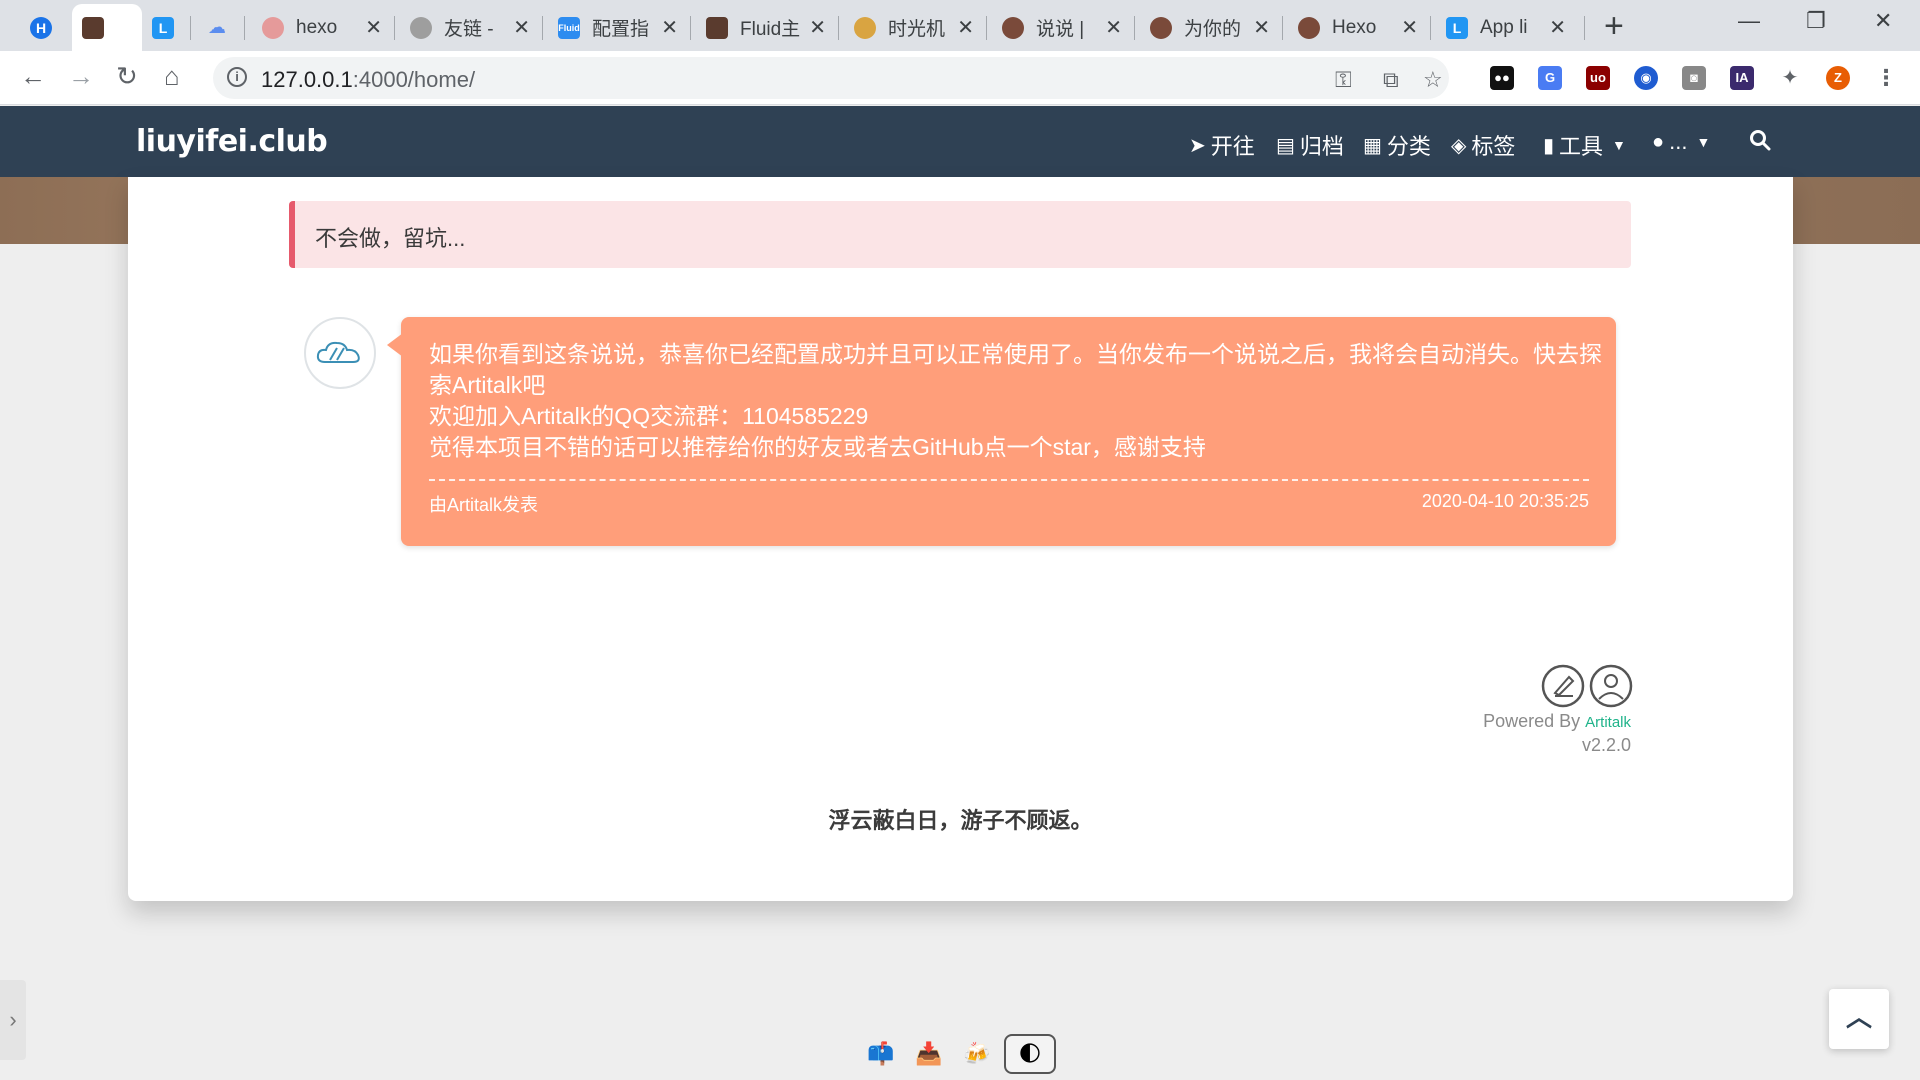 The image size is (1920, 1080). I want to click on new-tab-button: +, so click(1614, 26).